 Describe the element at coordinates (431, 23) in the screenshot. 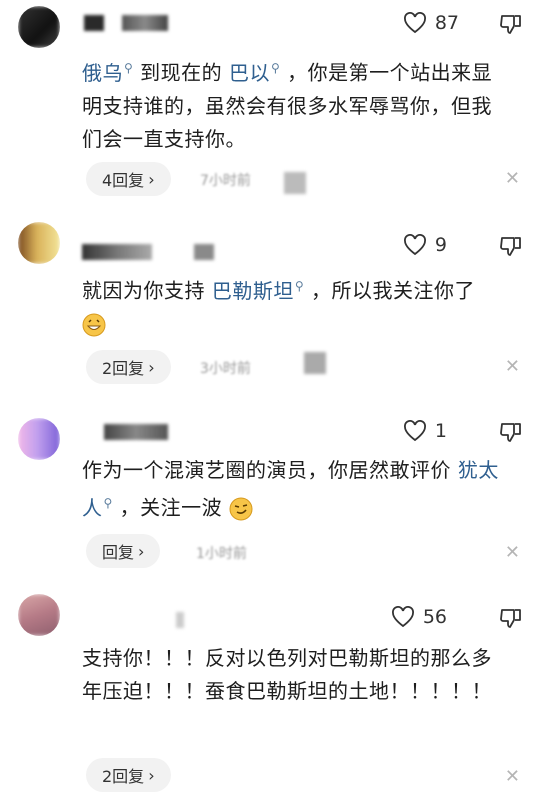

I see `like-counter: 87` at that location.